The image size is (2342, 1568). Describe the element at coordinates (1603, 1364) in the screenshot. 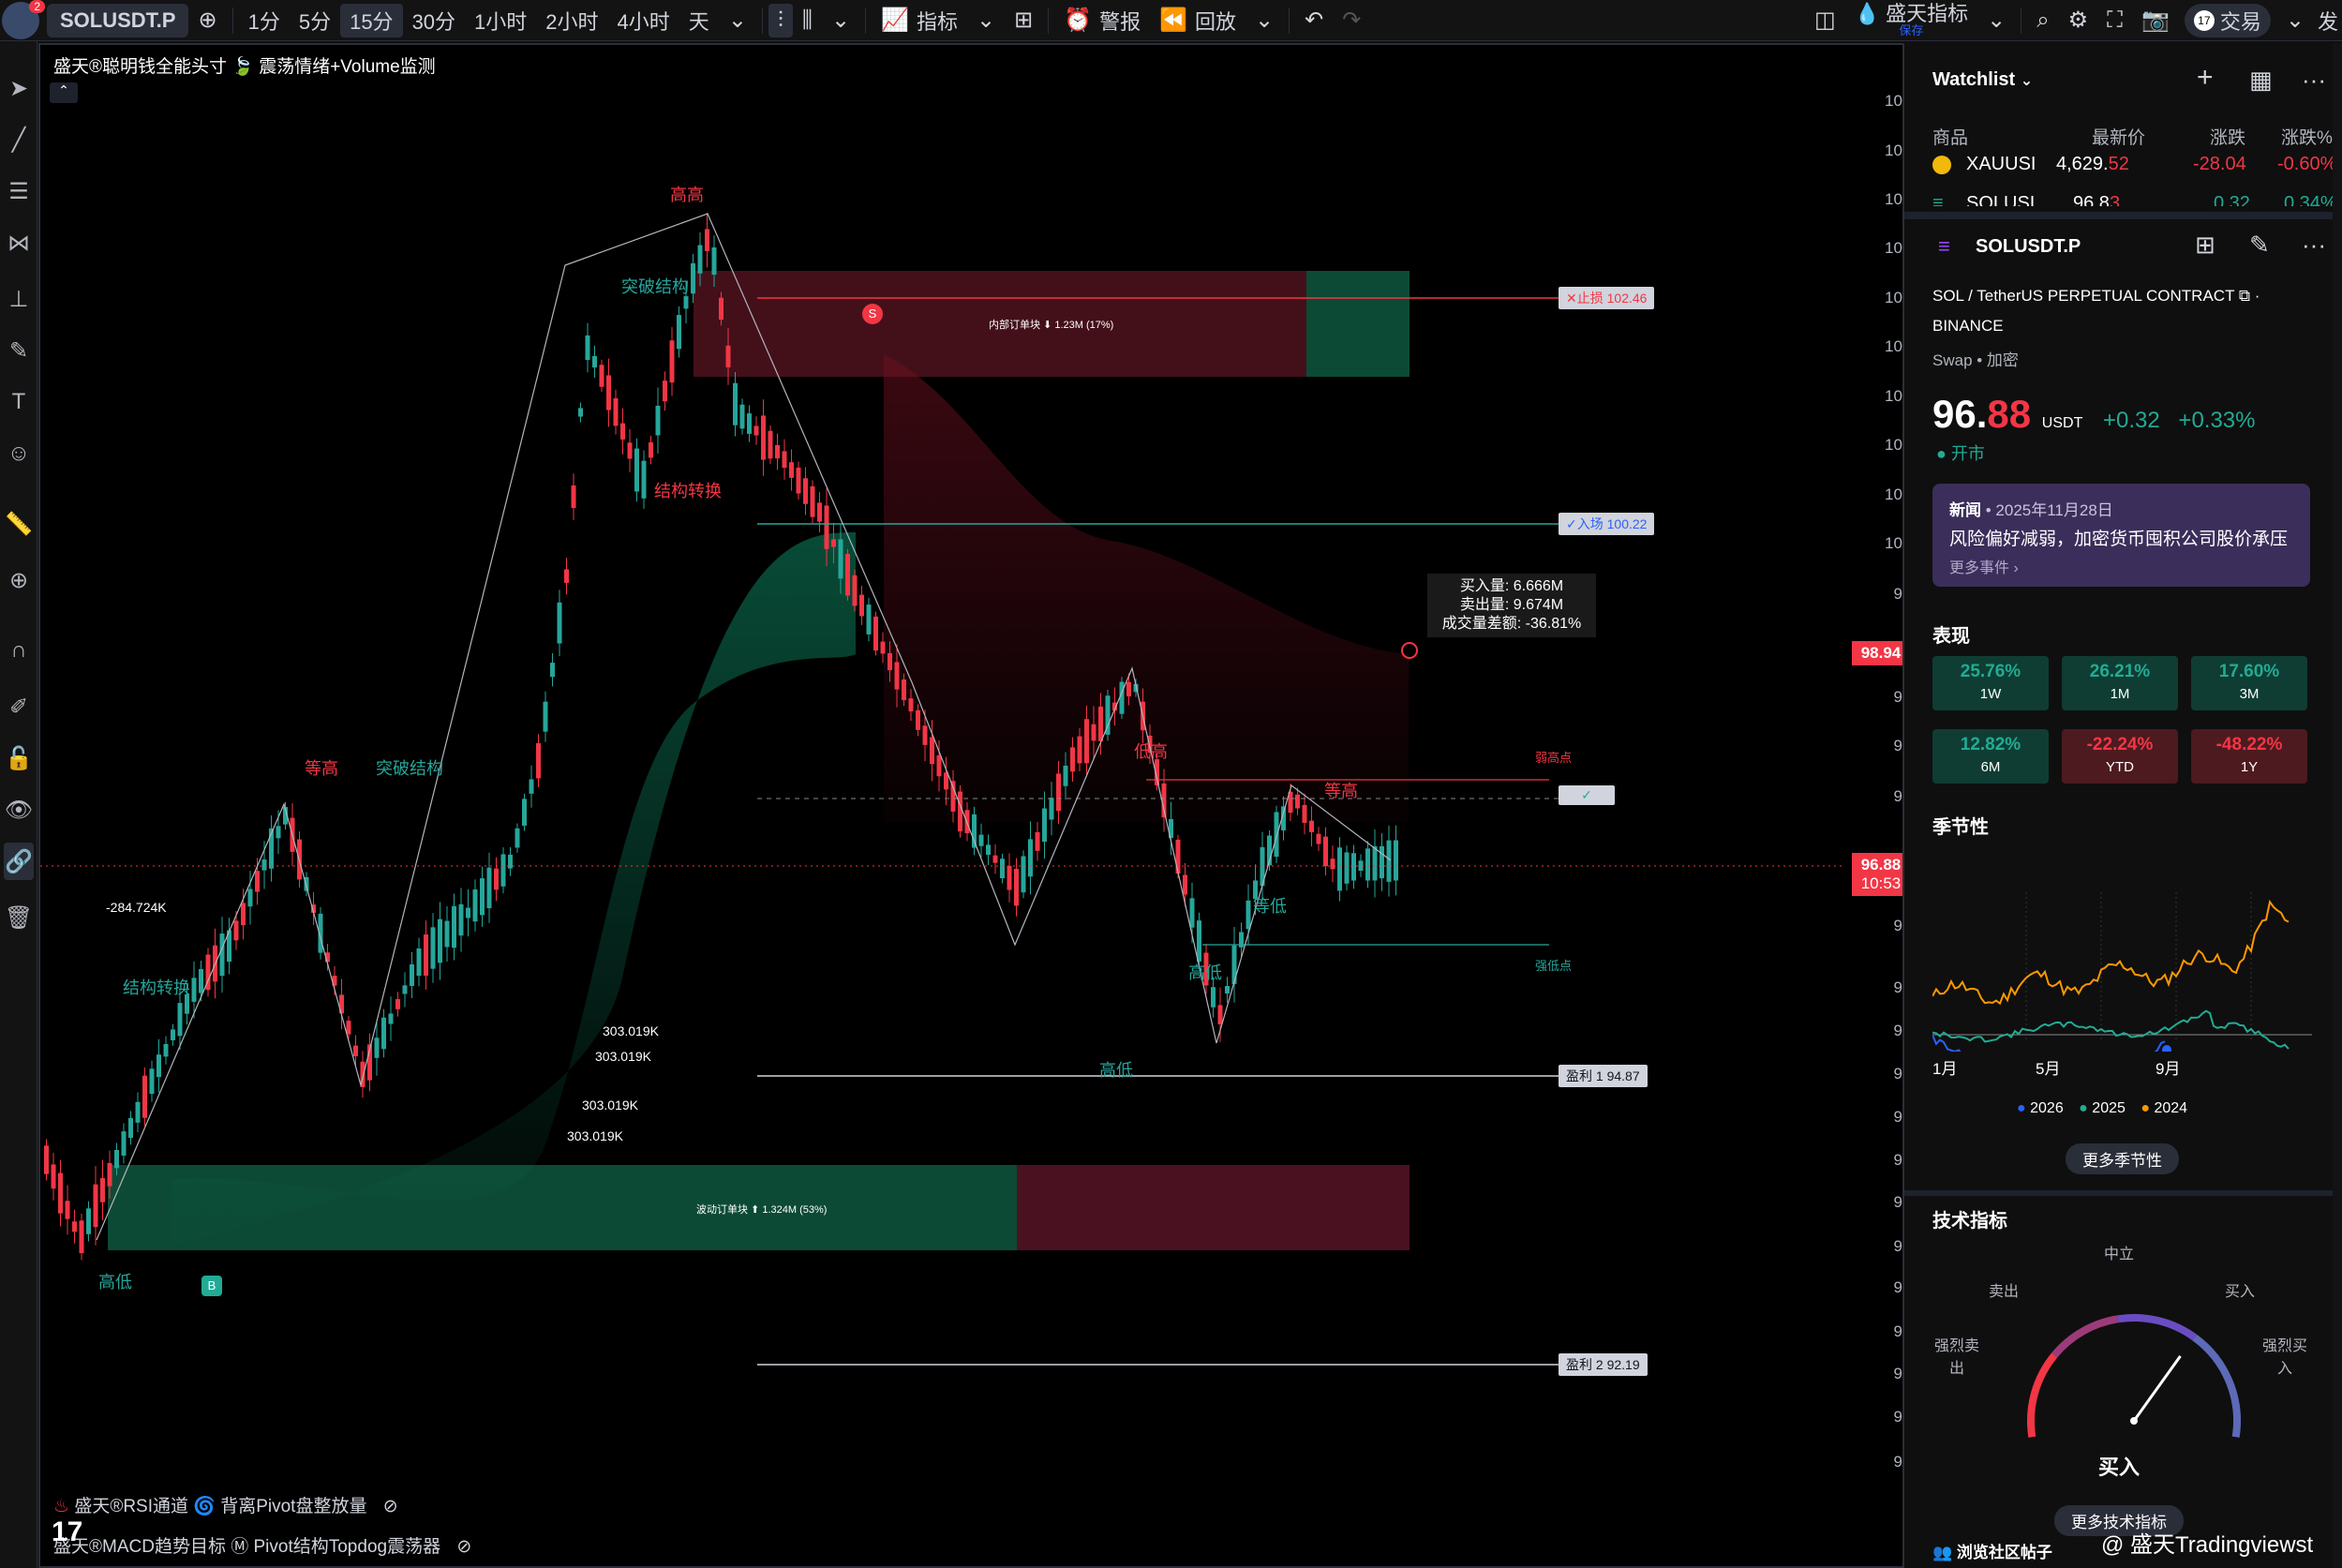

I see `take-profit-2-tag: 盈利 2 92.19` at that location.